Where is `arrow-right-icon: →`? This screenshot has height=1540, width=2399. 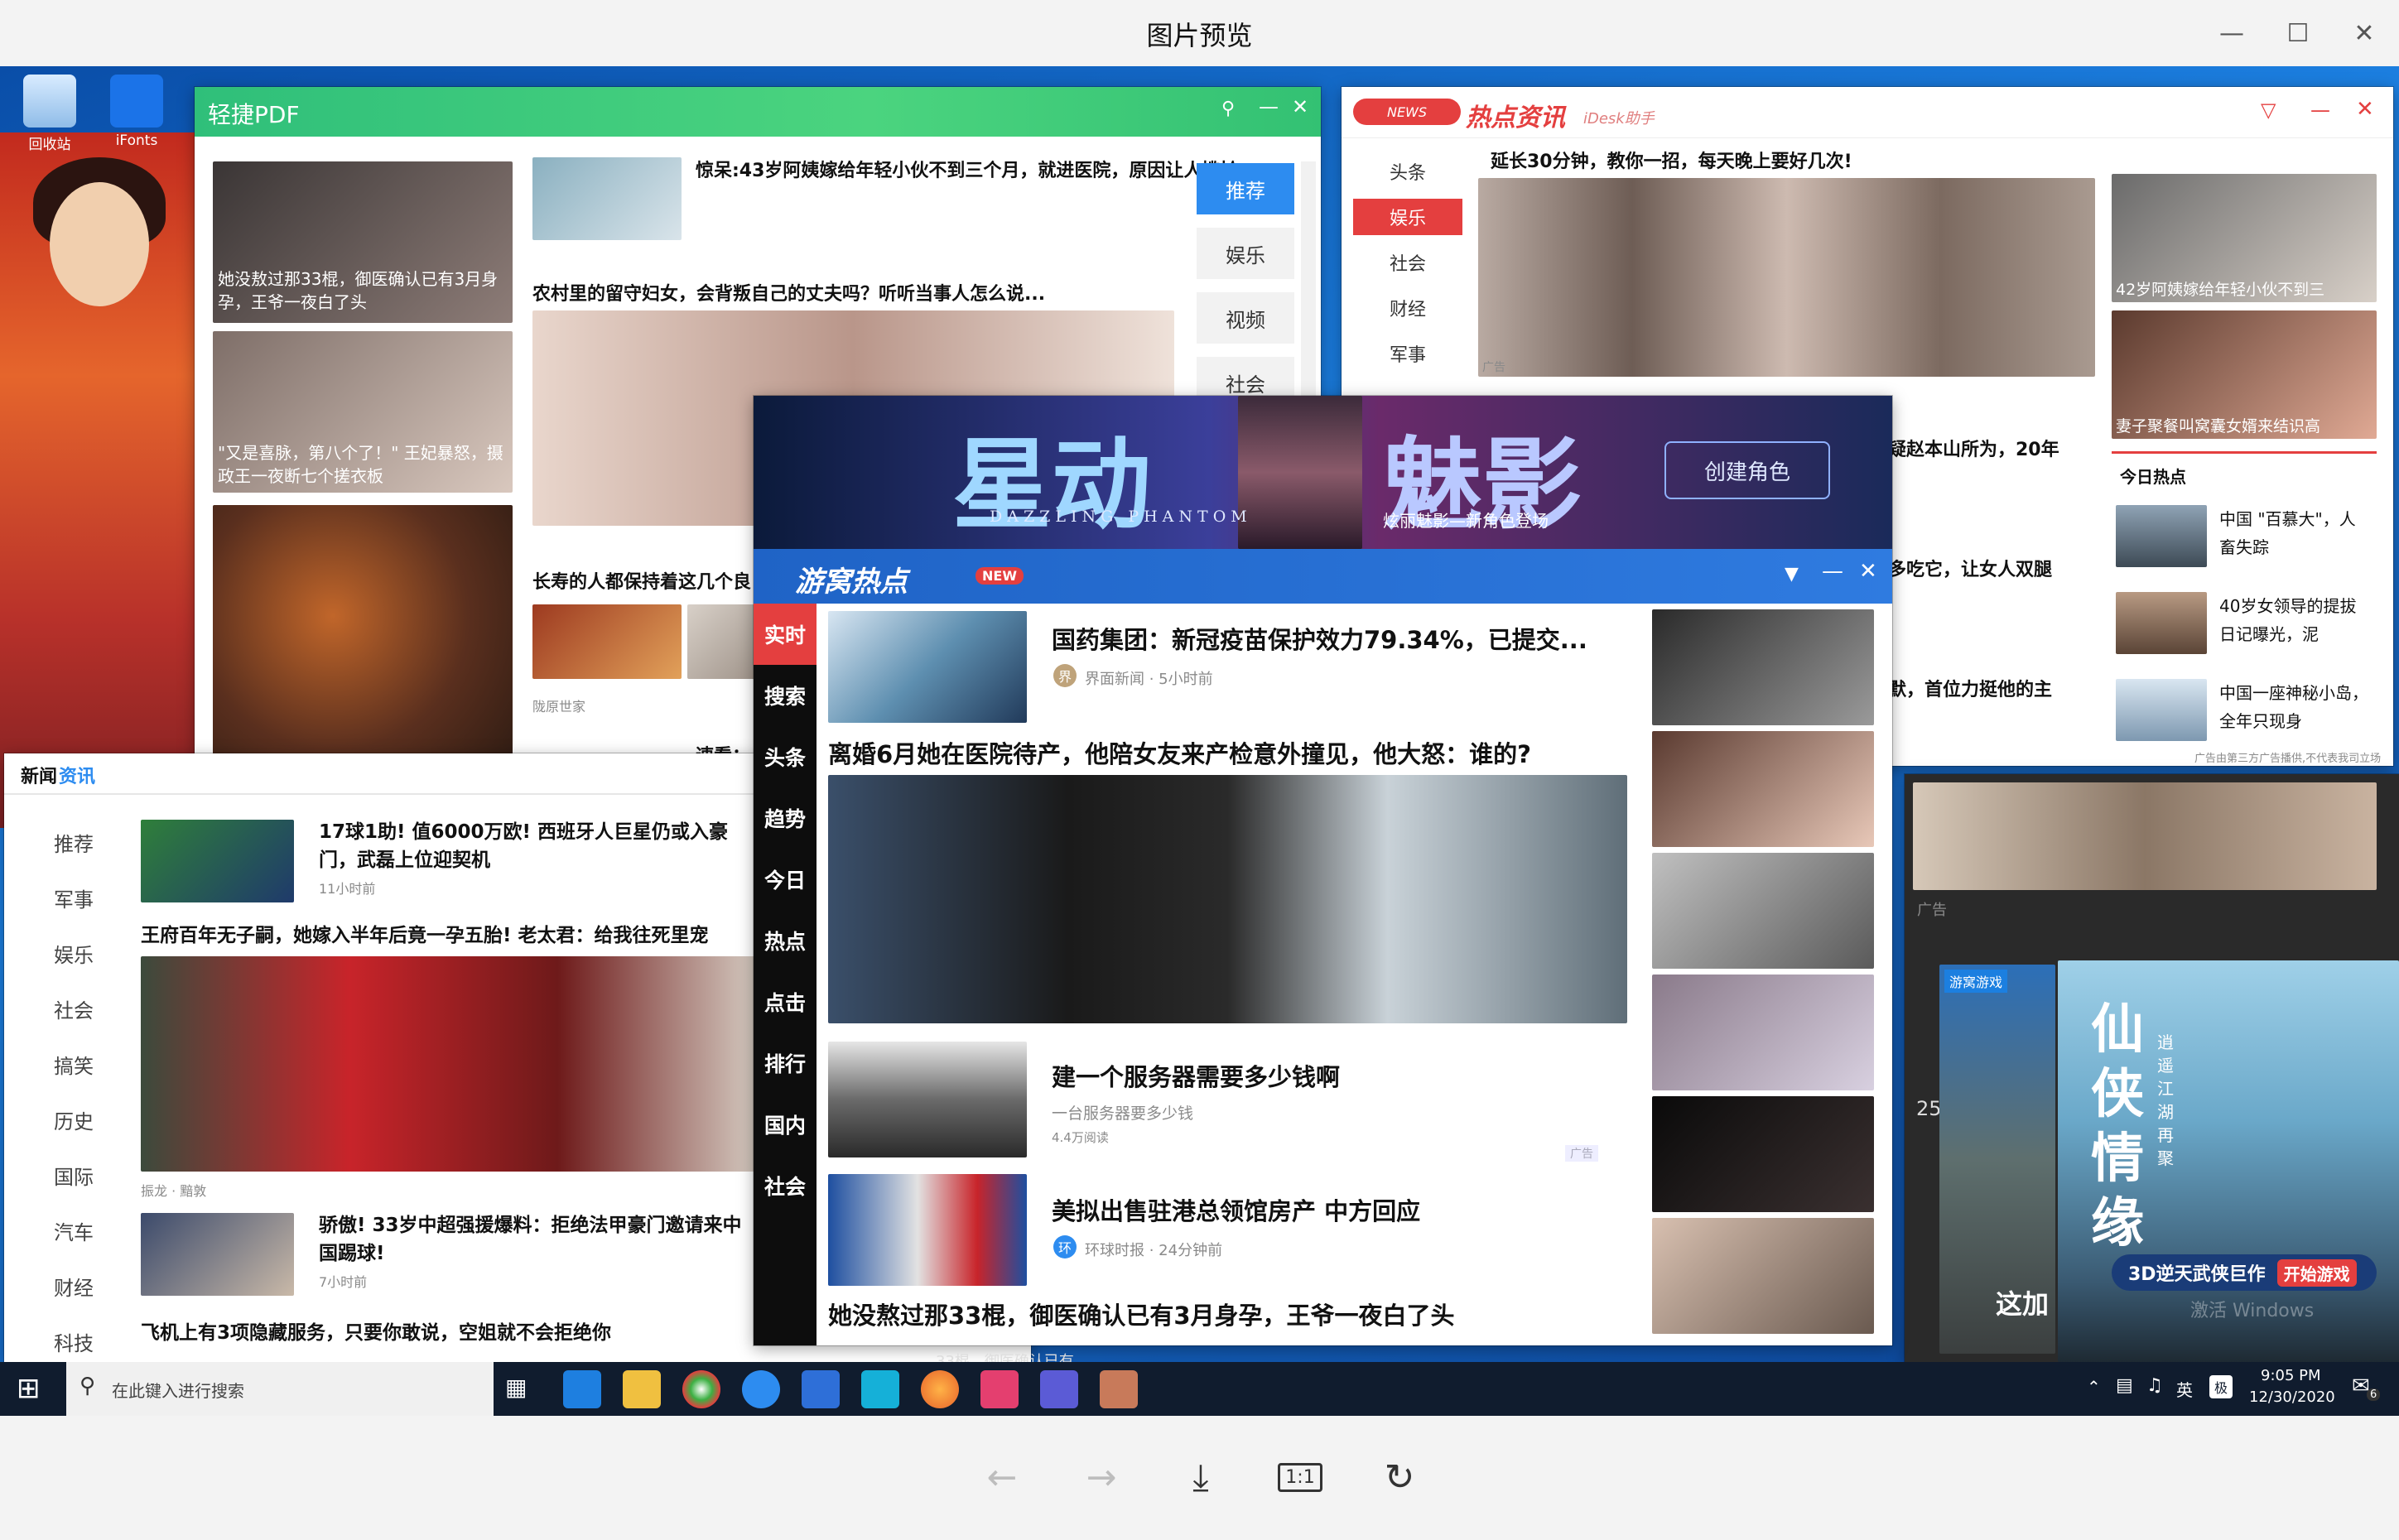
arrow-right-icon: → is located at coordinates (1101, 1478).